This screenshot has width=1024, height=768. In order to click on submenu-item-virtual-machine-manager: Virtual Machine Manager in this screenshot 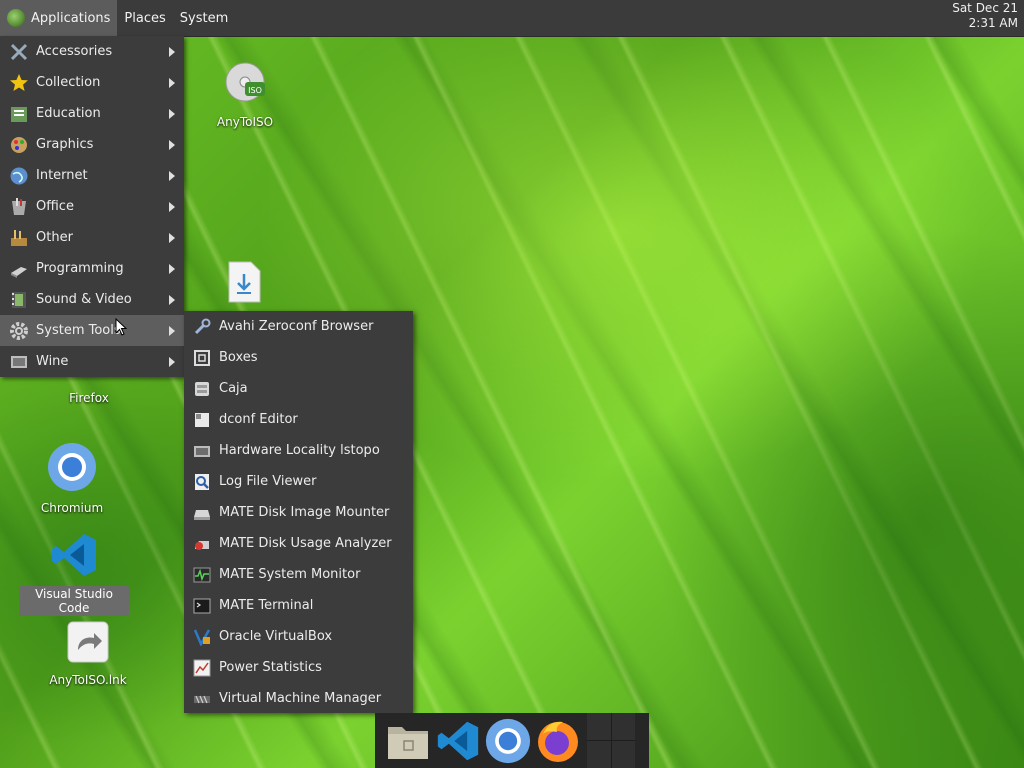, I will do `click(298, 698)`.